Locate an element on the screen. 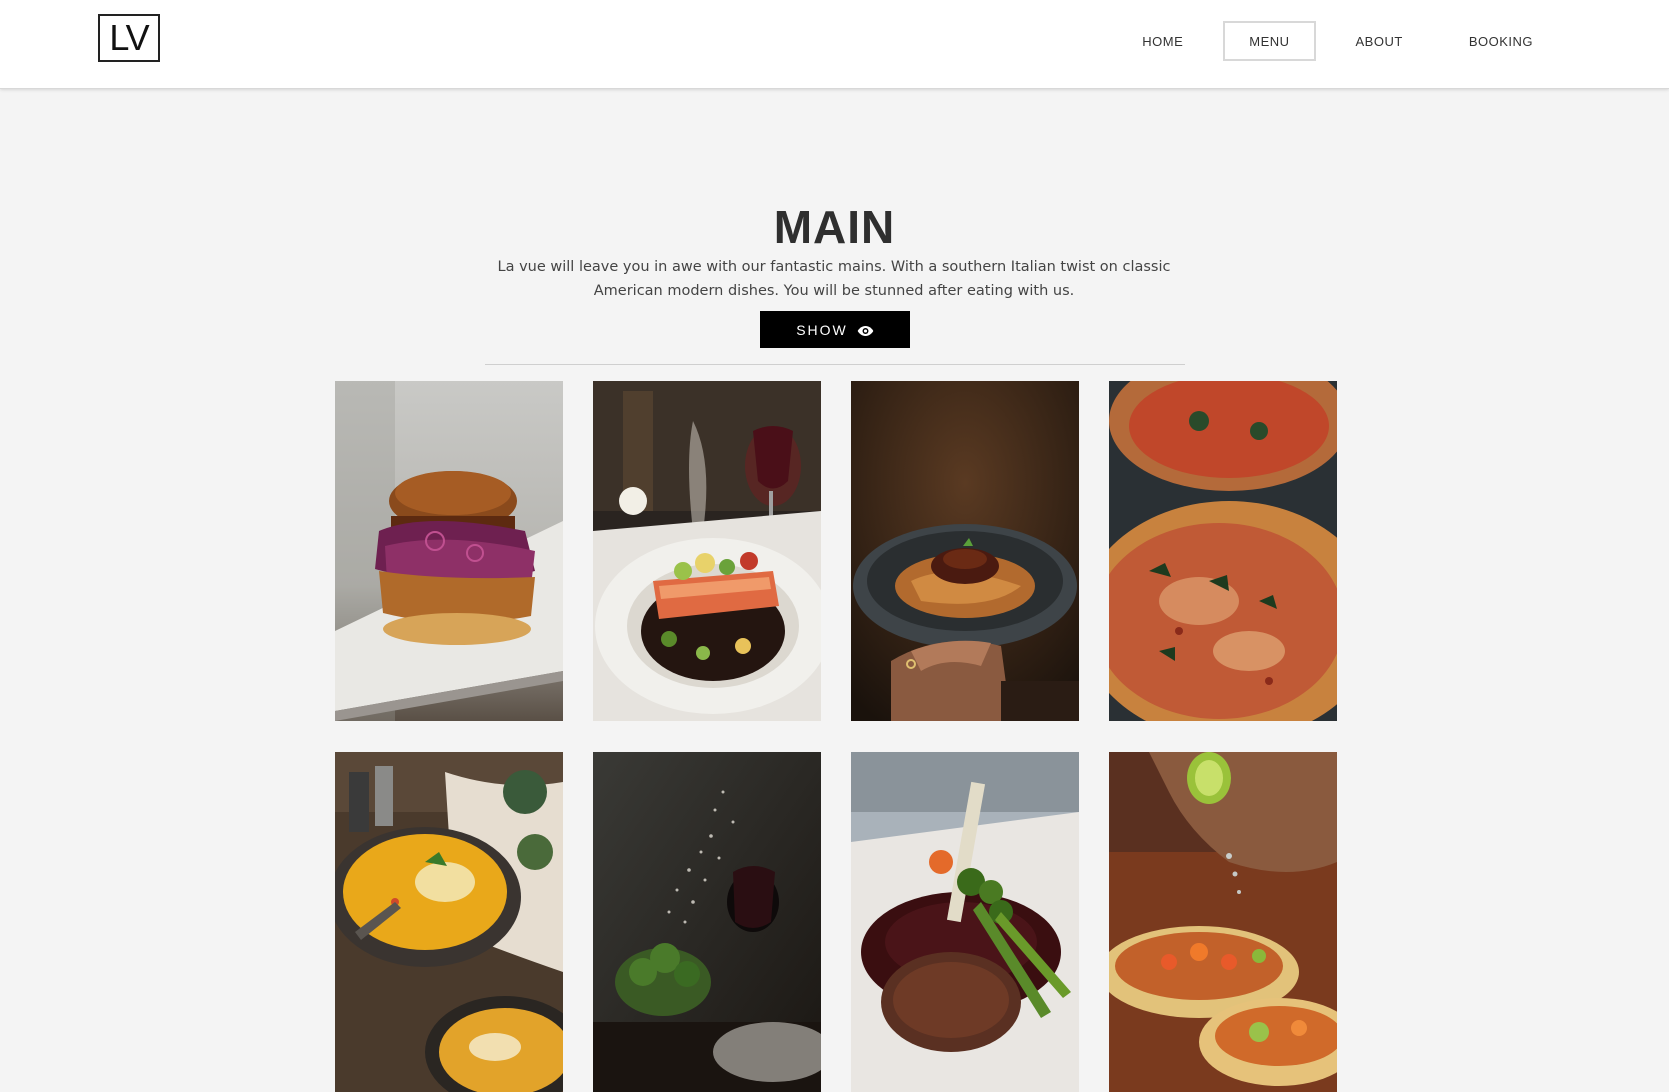 The width and height of the screenshot is (1669, 1092). section-title: MAIN is located at coordinates (834, 227).